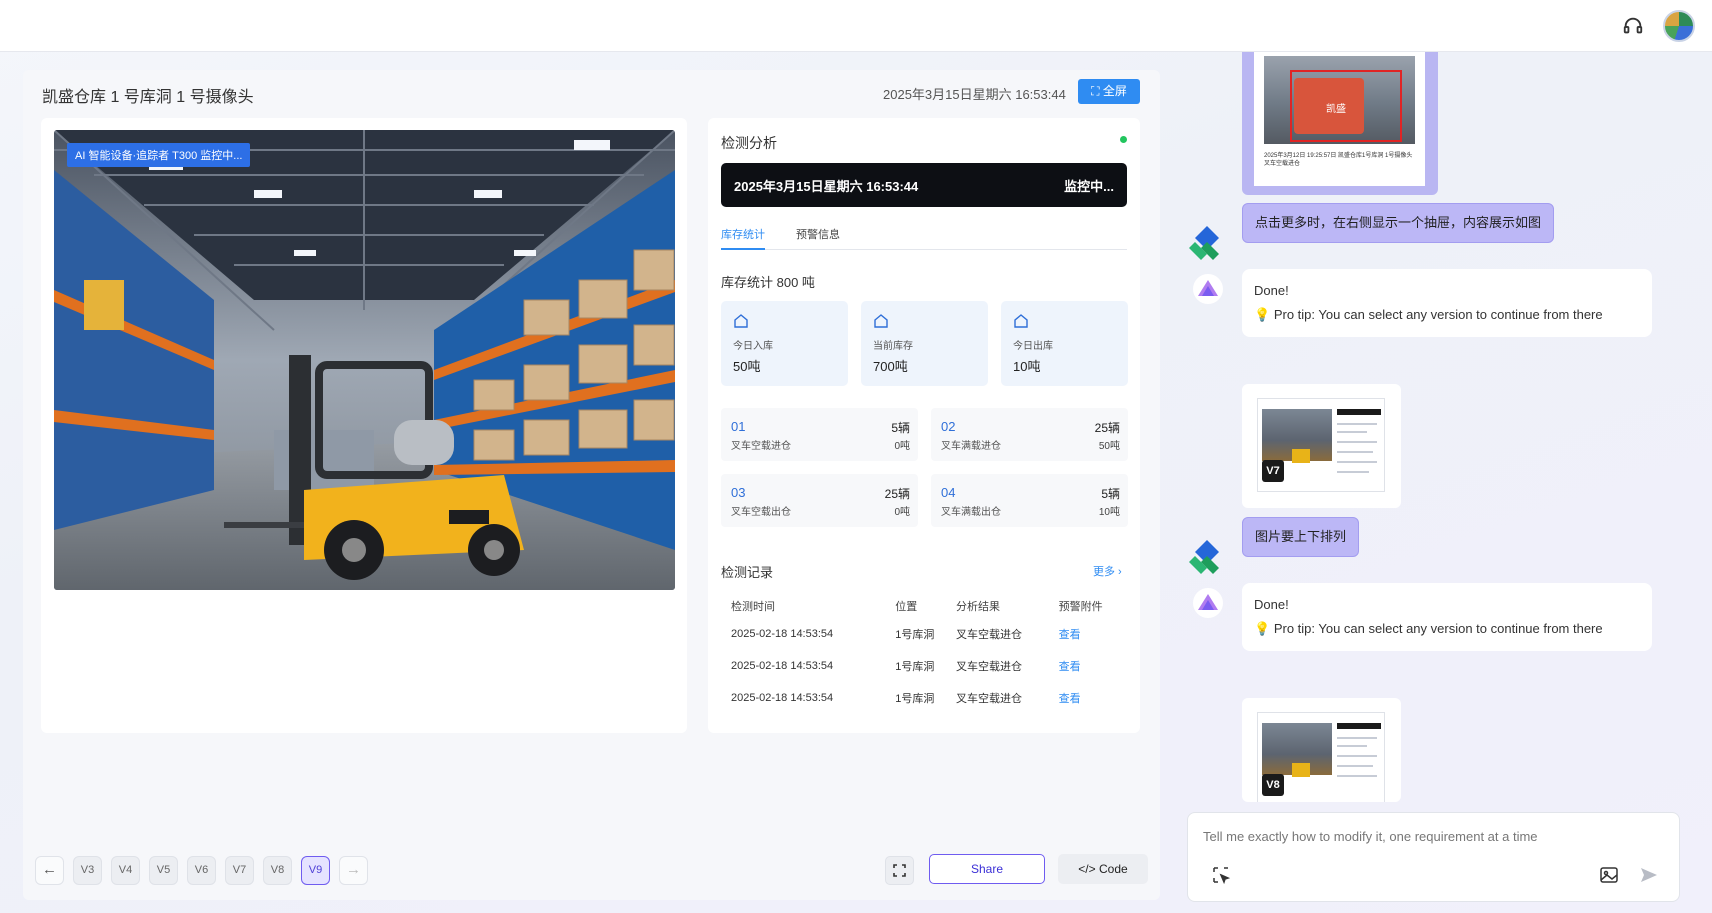 Image resolution: width=1712 pixels, height=913 pixels. What do you see at coordinates (1262, 628) in the screenshot?
I see `lightbulb-icon: 💡` at bounding box center [1262, 628].